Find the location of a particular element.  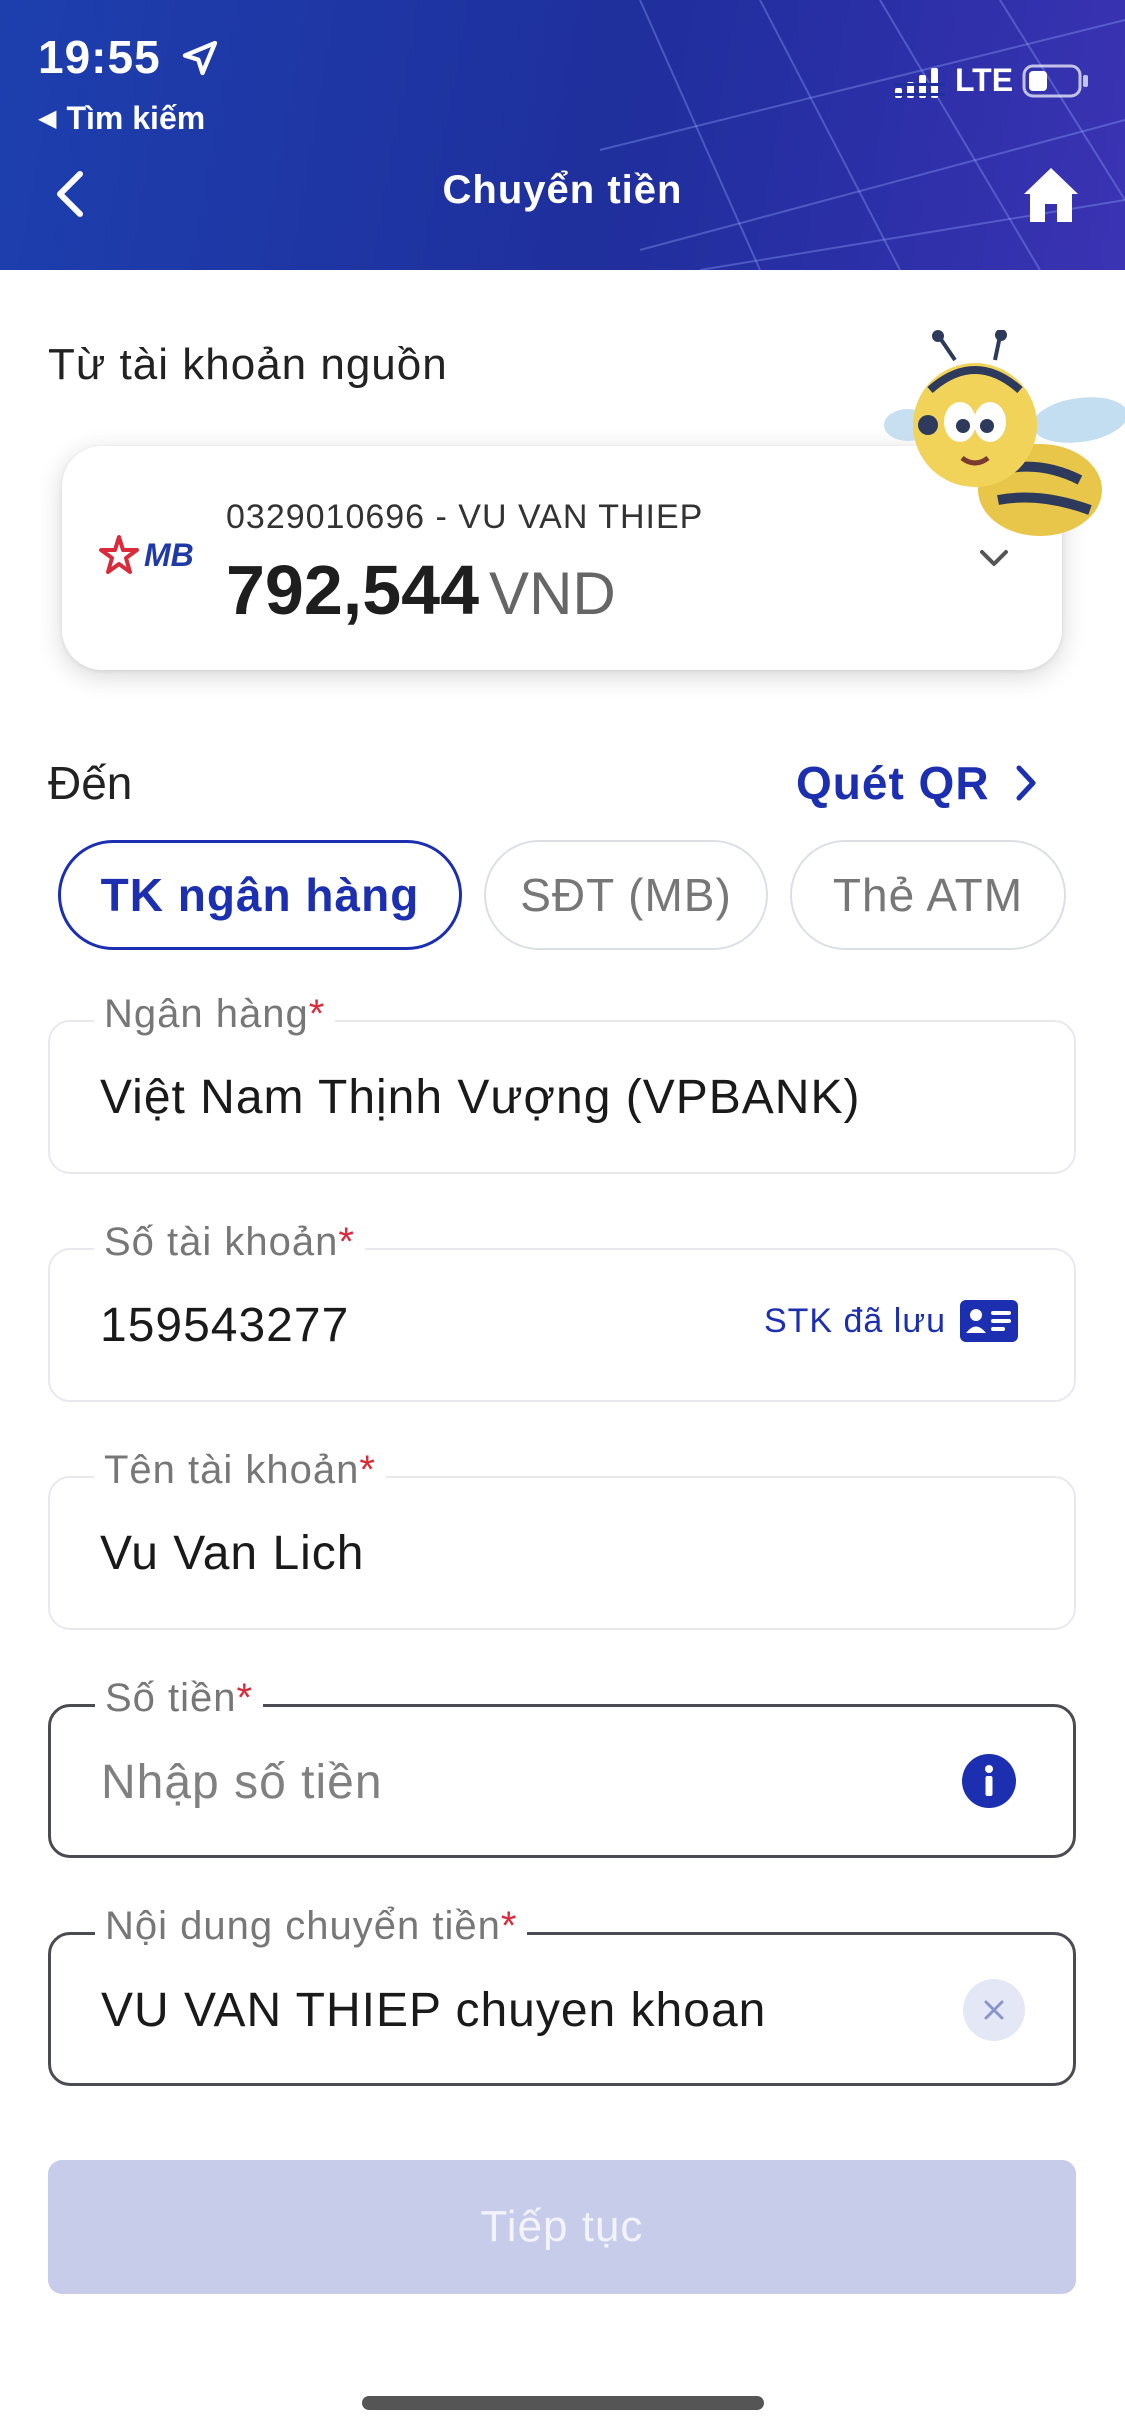

amount-field: Số tiền* Nhập số tiền is located at coordinates (562, 1767).